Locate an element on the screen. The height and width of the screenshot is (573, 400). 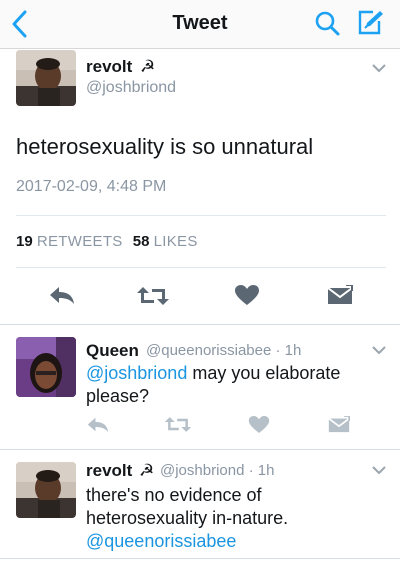
search-icon is located at coordinates (327, 23).